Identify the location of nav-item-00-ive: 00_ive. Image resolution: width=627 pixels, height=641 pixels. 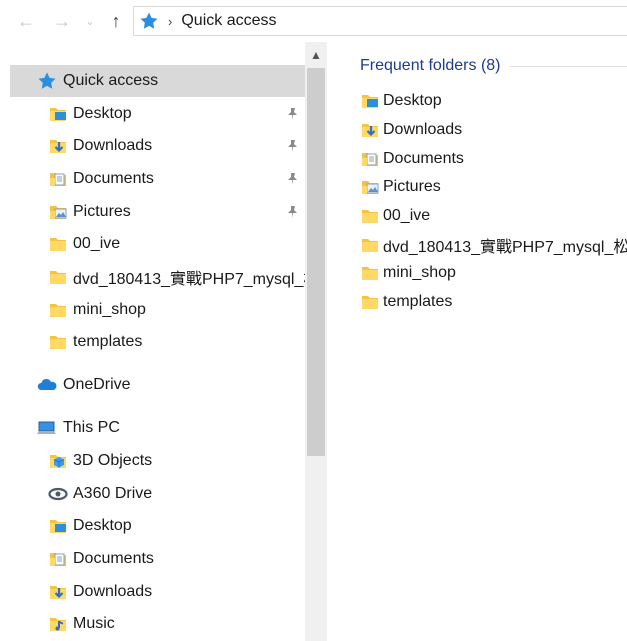
(157, 244).